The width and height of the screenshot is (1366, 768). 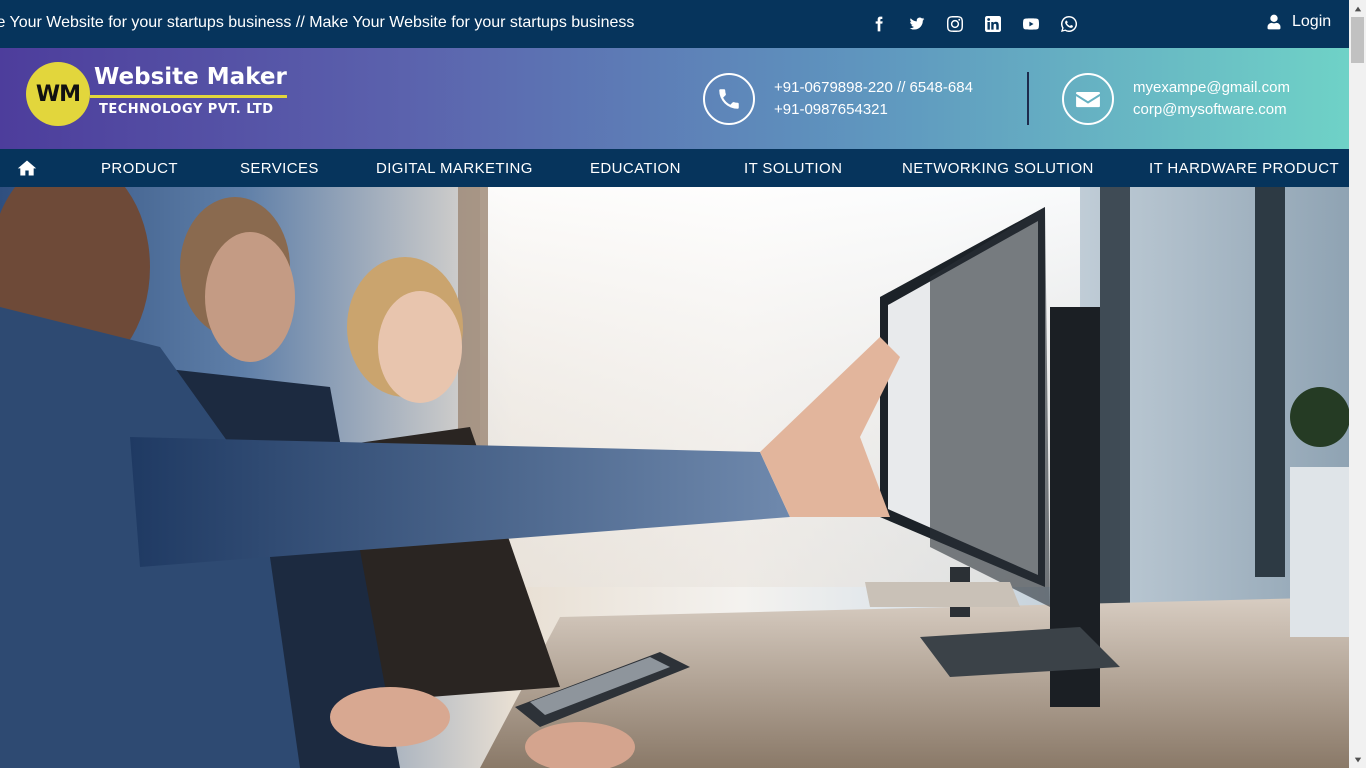 I want to click on contact-divider, so click(x=1028, y=98).